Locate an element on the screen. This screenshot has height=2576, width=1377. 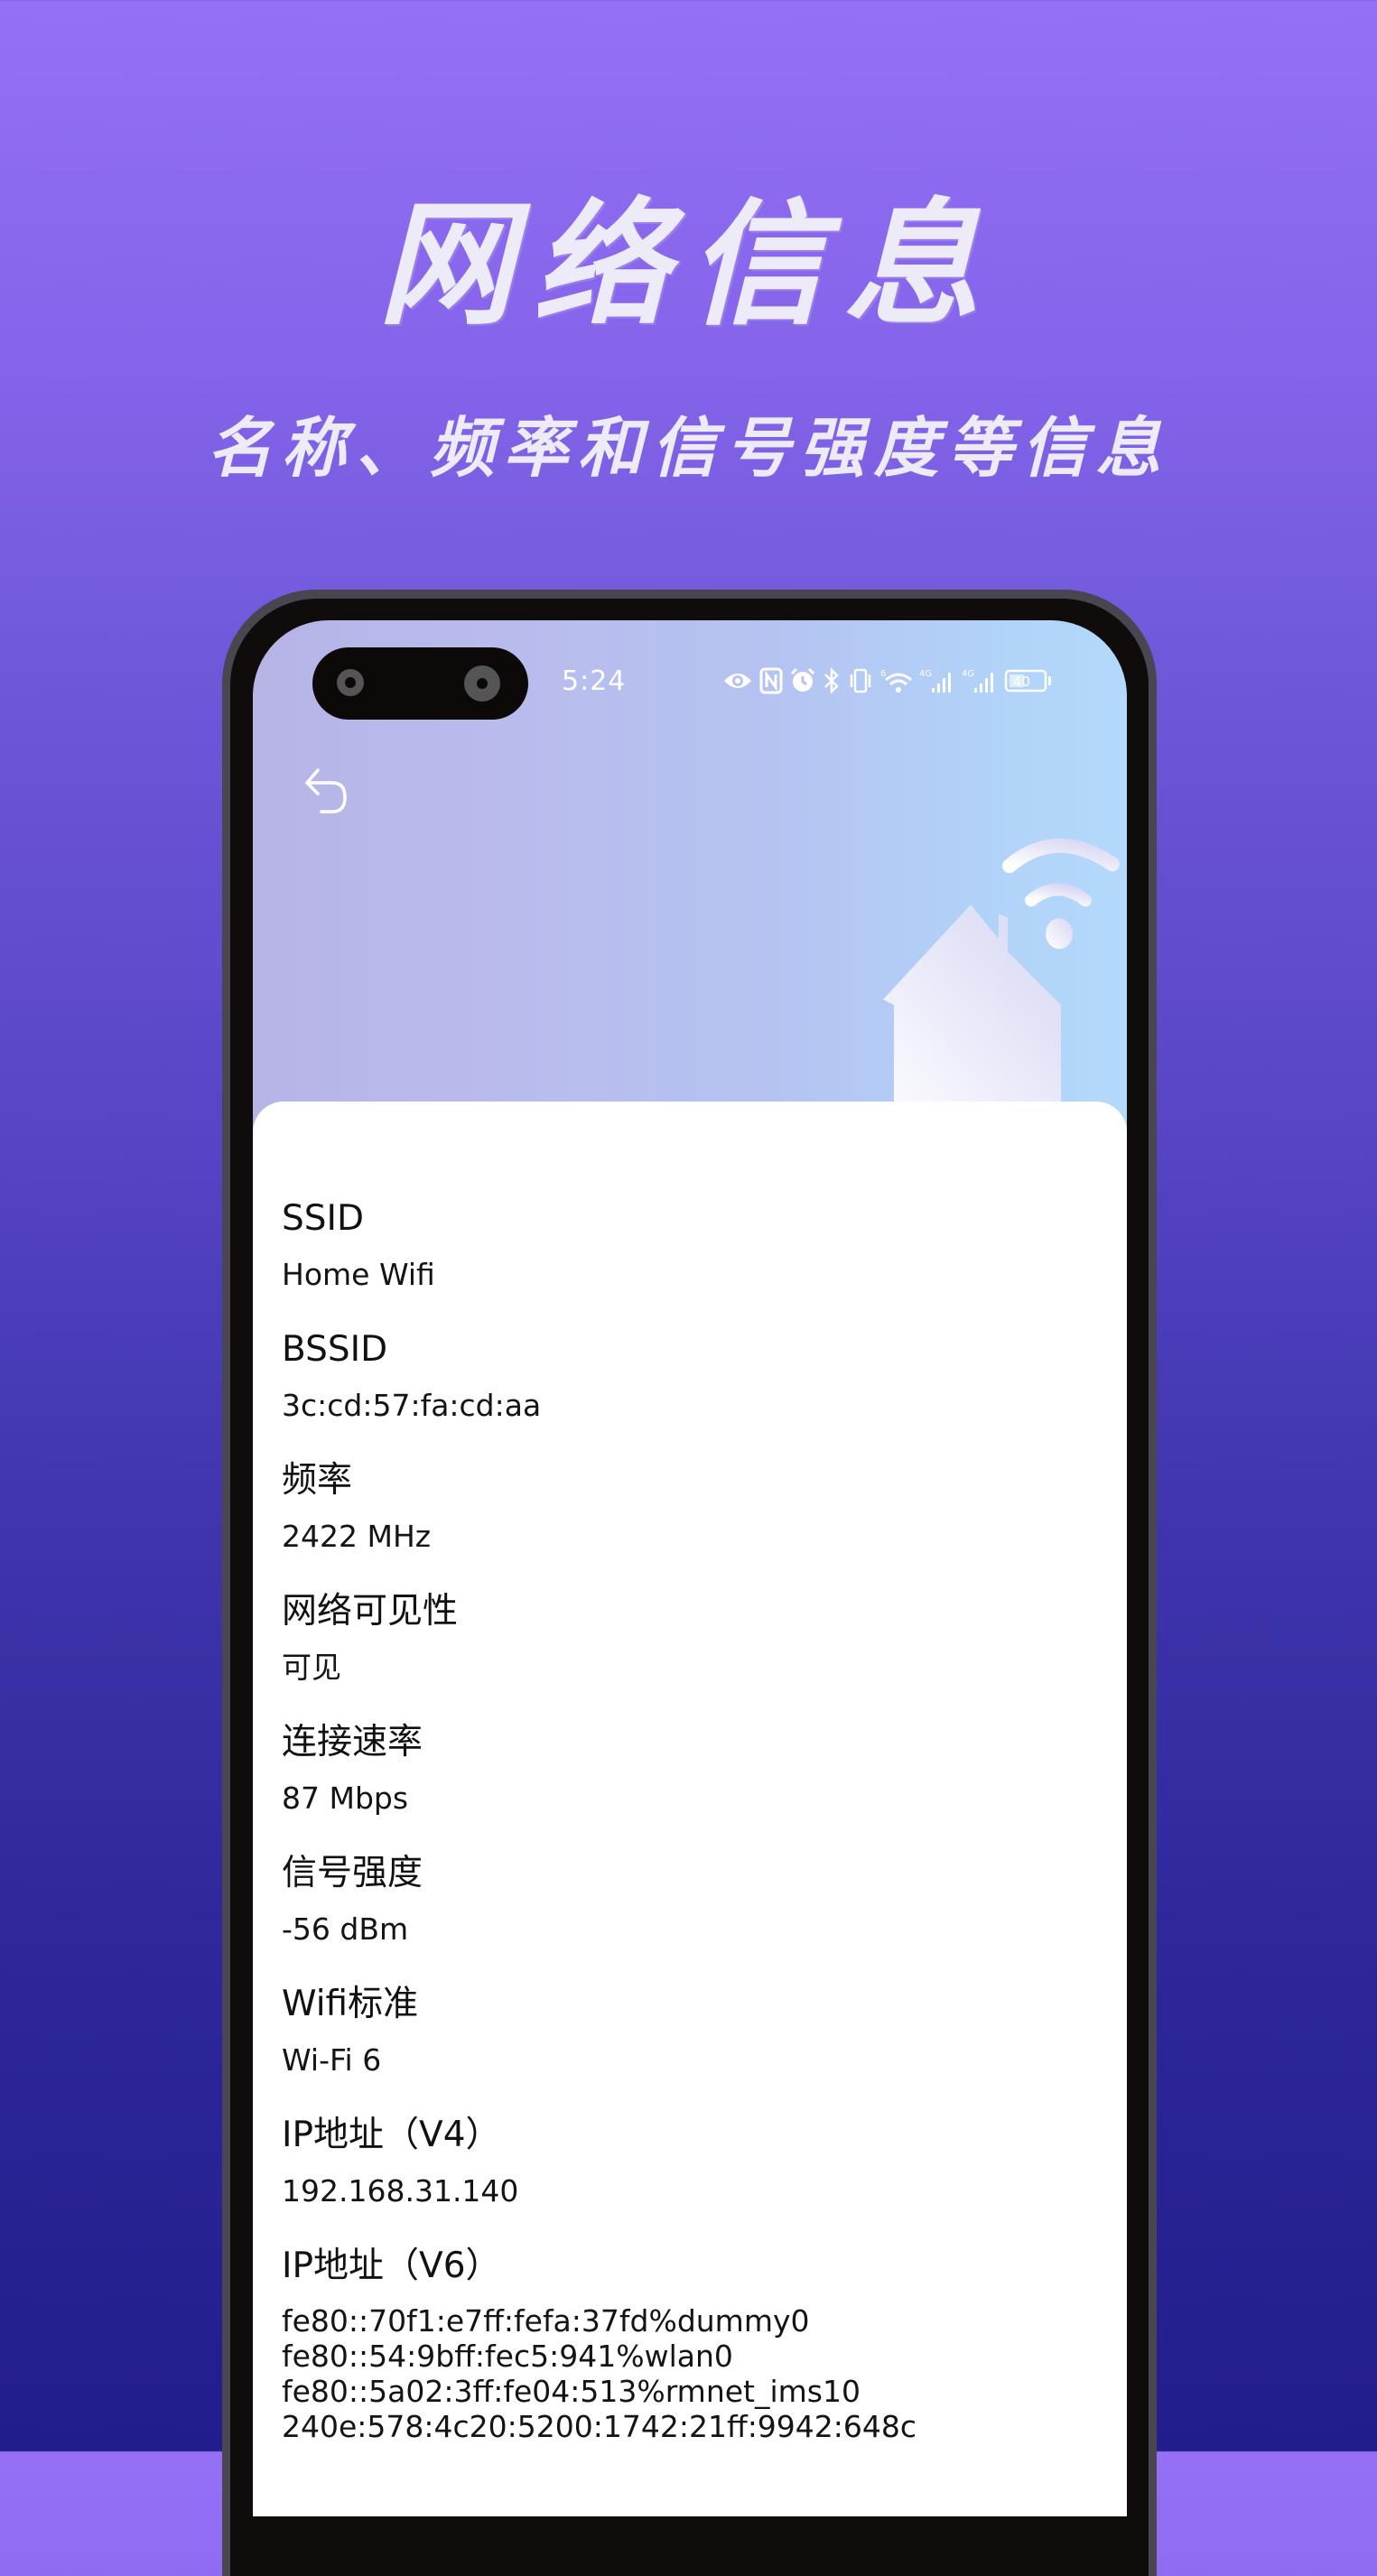
info-row-link-speed: 连接速率 87 Mbps is located at coordinates (352, 1769).